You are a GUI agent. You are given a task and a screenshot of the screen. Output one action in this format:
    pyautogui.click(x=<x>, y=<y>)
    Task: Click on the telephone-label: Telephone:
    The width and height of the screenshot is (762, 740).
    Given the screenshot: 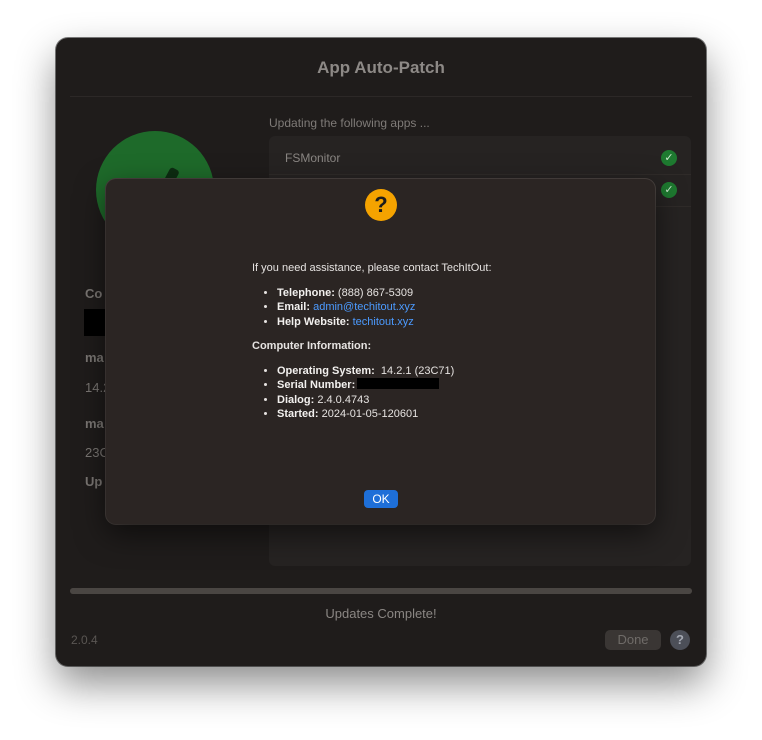 What is the action you would take?
    pyautogui.click(x=306, y=292)
    